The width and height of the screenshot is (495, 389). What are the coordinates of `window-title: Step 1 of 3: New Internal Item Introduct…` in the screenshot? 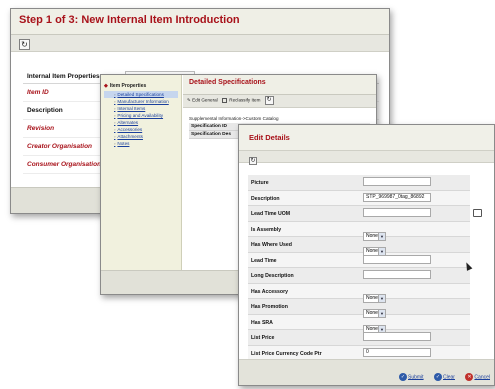 It's located at (129, 20).